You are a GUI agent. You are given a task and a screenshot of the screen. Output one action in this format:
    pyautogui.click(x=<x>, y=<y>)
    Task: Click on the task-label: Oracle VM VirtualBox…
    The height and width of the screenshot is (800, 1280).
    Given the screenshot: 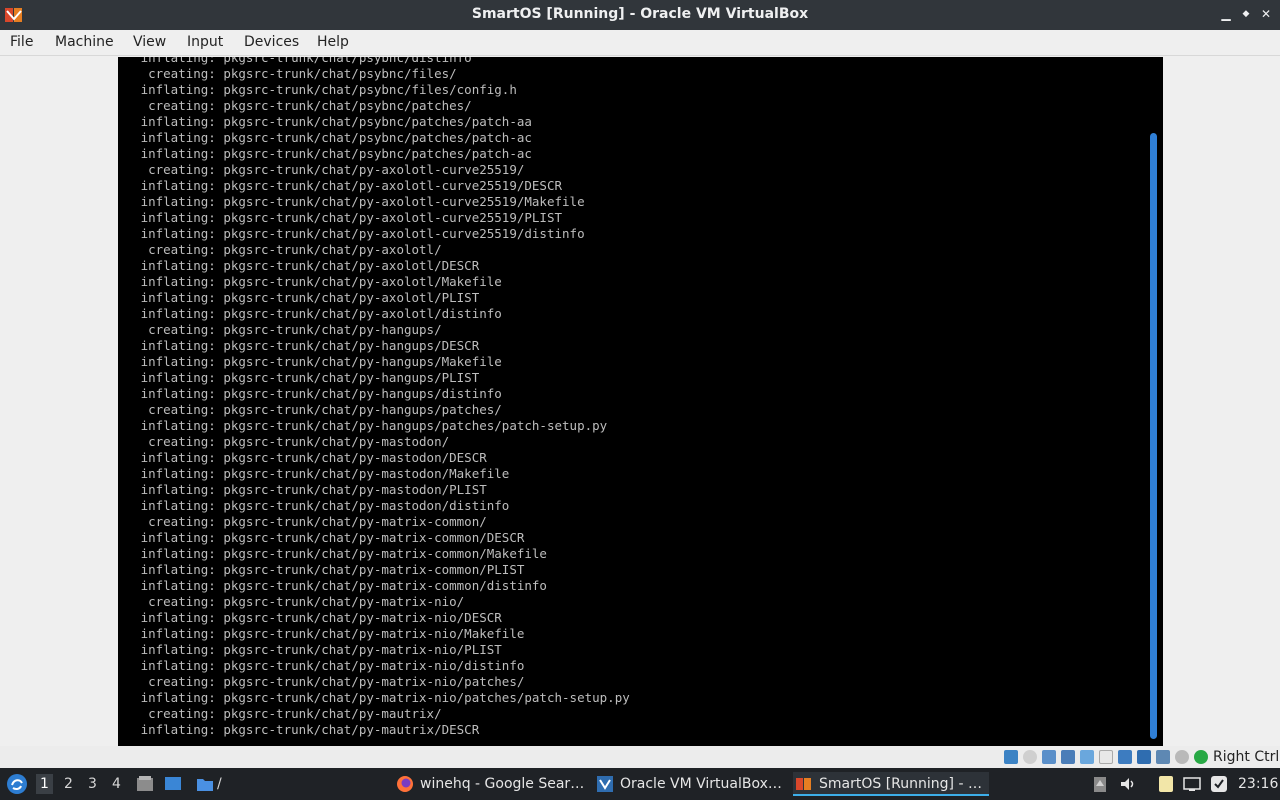 What is the action you would take?
    pyautogui.click(x=701, y=784)
    